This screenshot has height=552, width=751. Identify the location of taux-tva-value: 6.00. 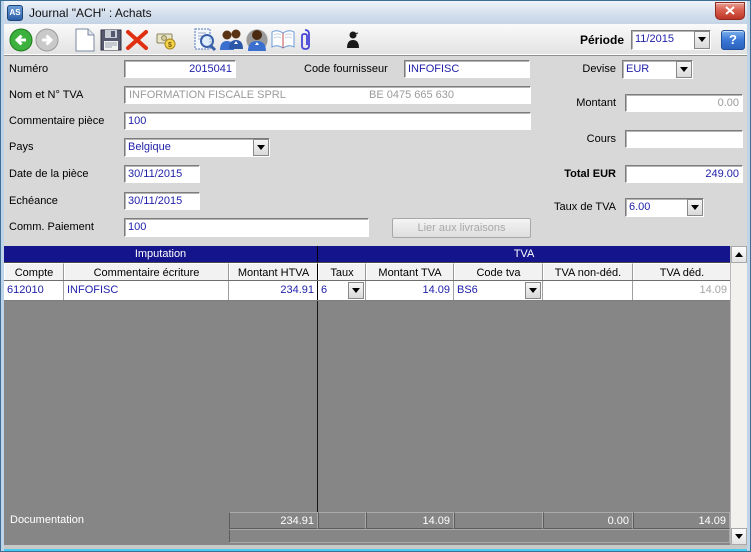
(640, 207).